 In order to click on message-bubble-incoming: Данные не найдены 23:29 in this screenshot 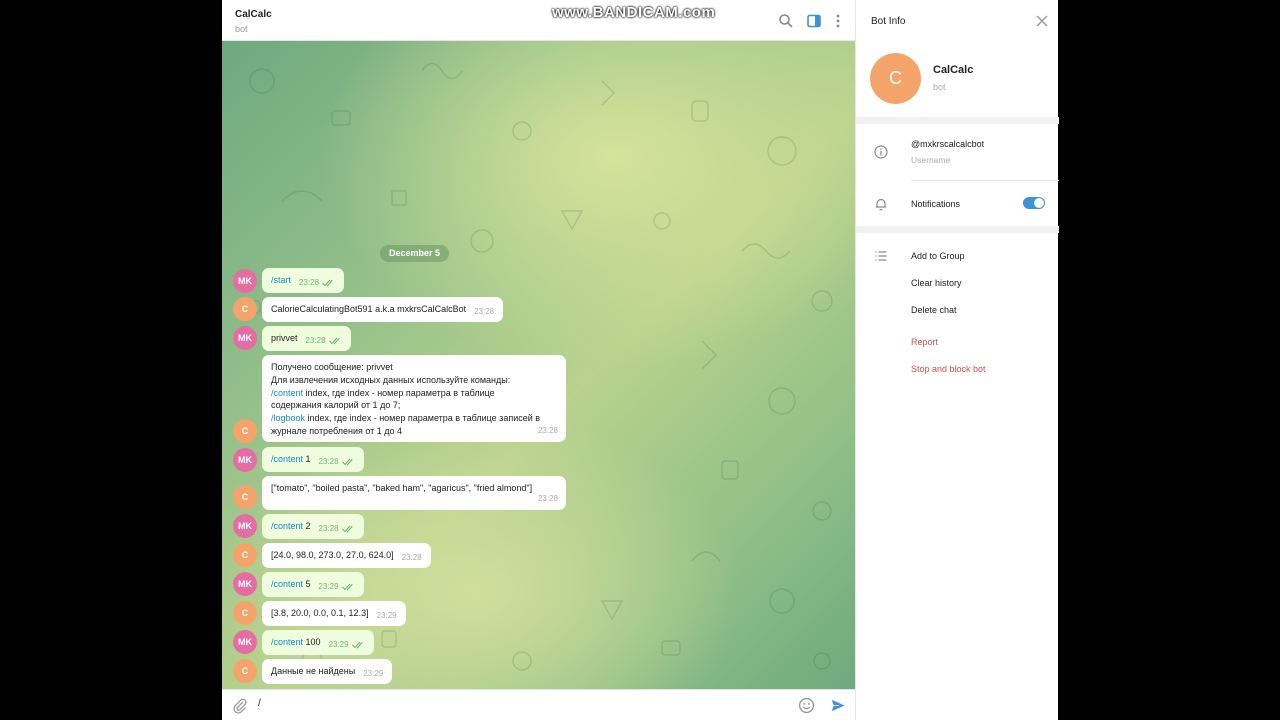, I will do `click(327, 671)`.